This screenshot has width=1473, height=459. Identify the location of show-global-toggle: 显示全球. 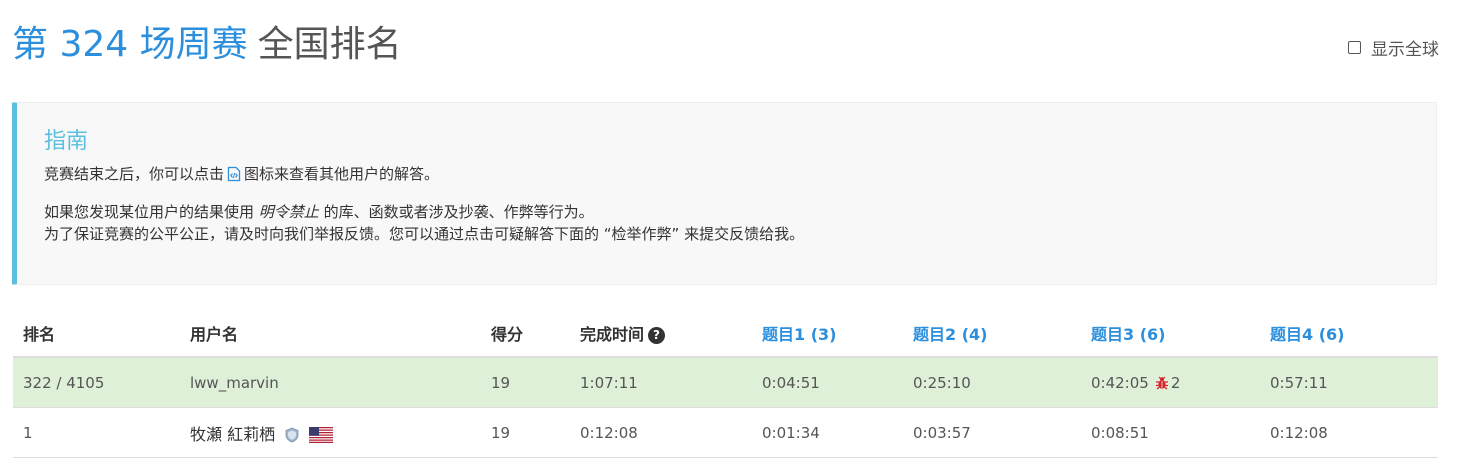
(1393, 47).